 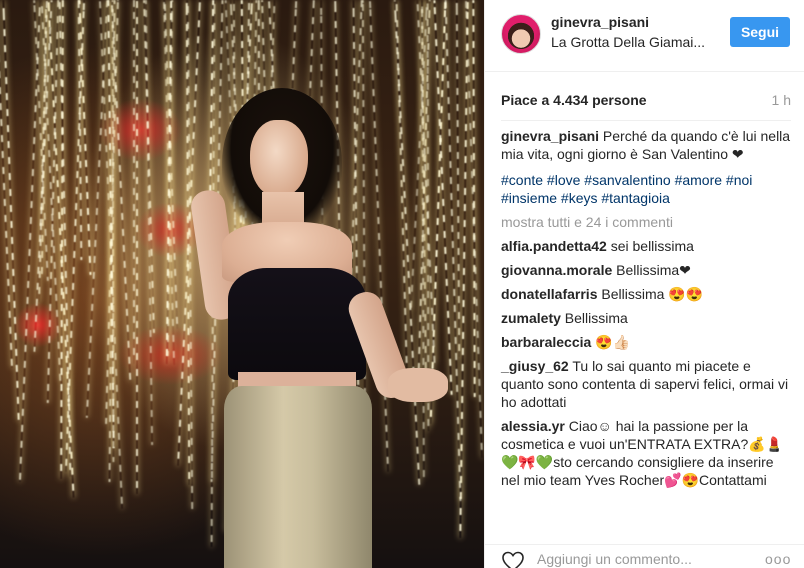 I want to click on post-time: 1 h, so click(x=781, y=100).